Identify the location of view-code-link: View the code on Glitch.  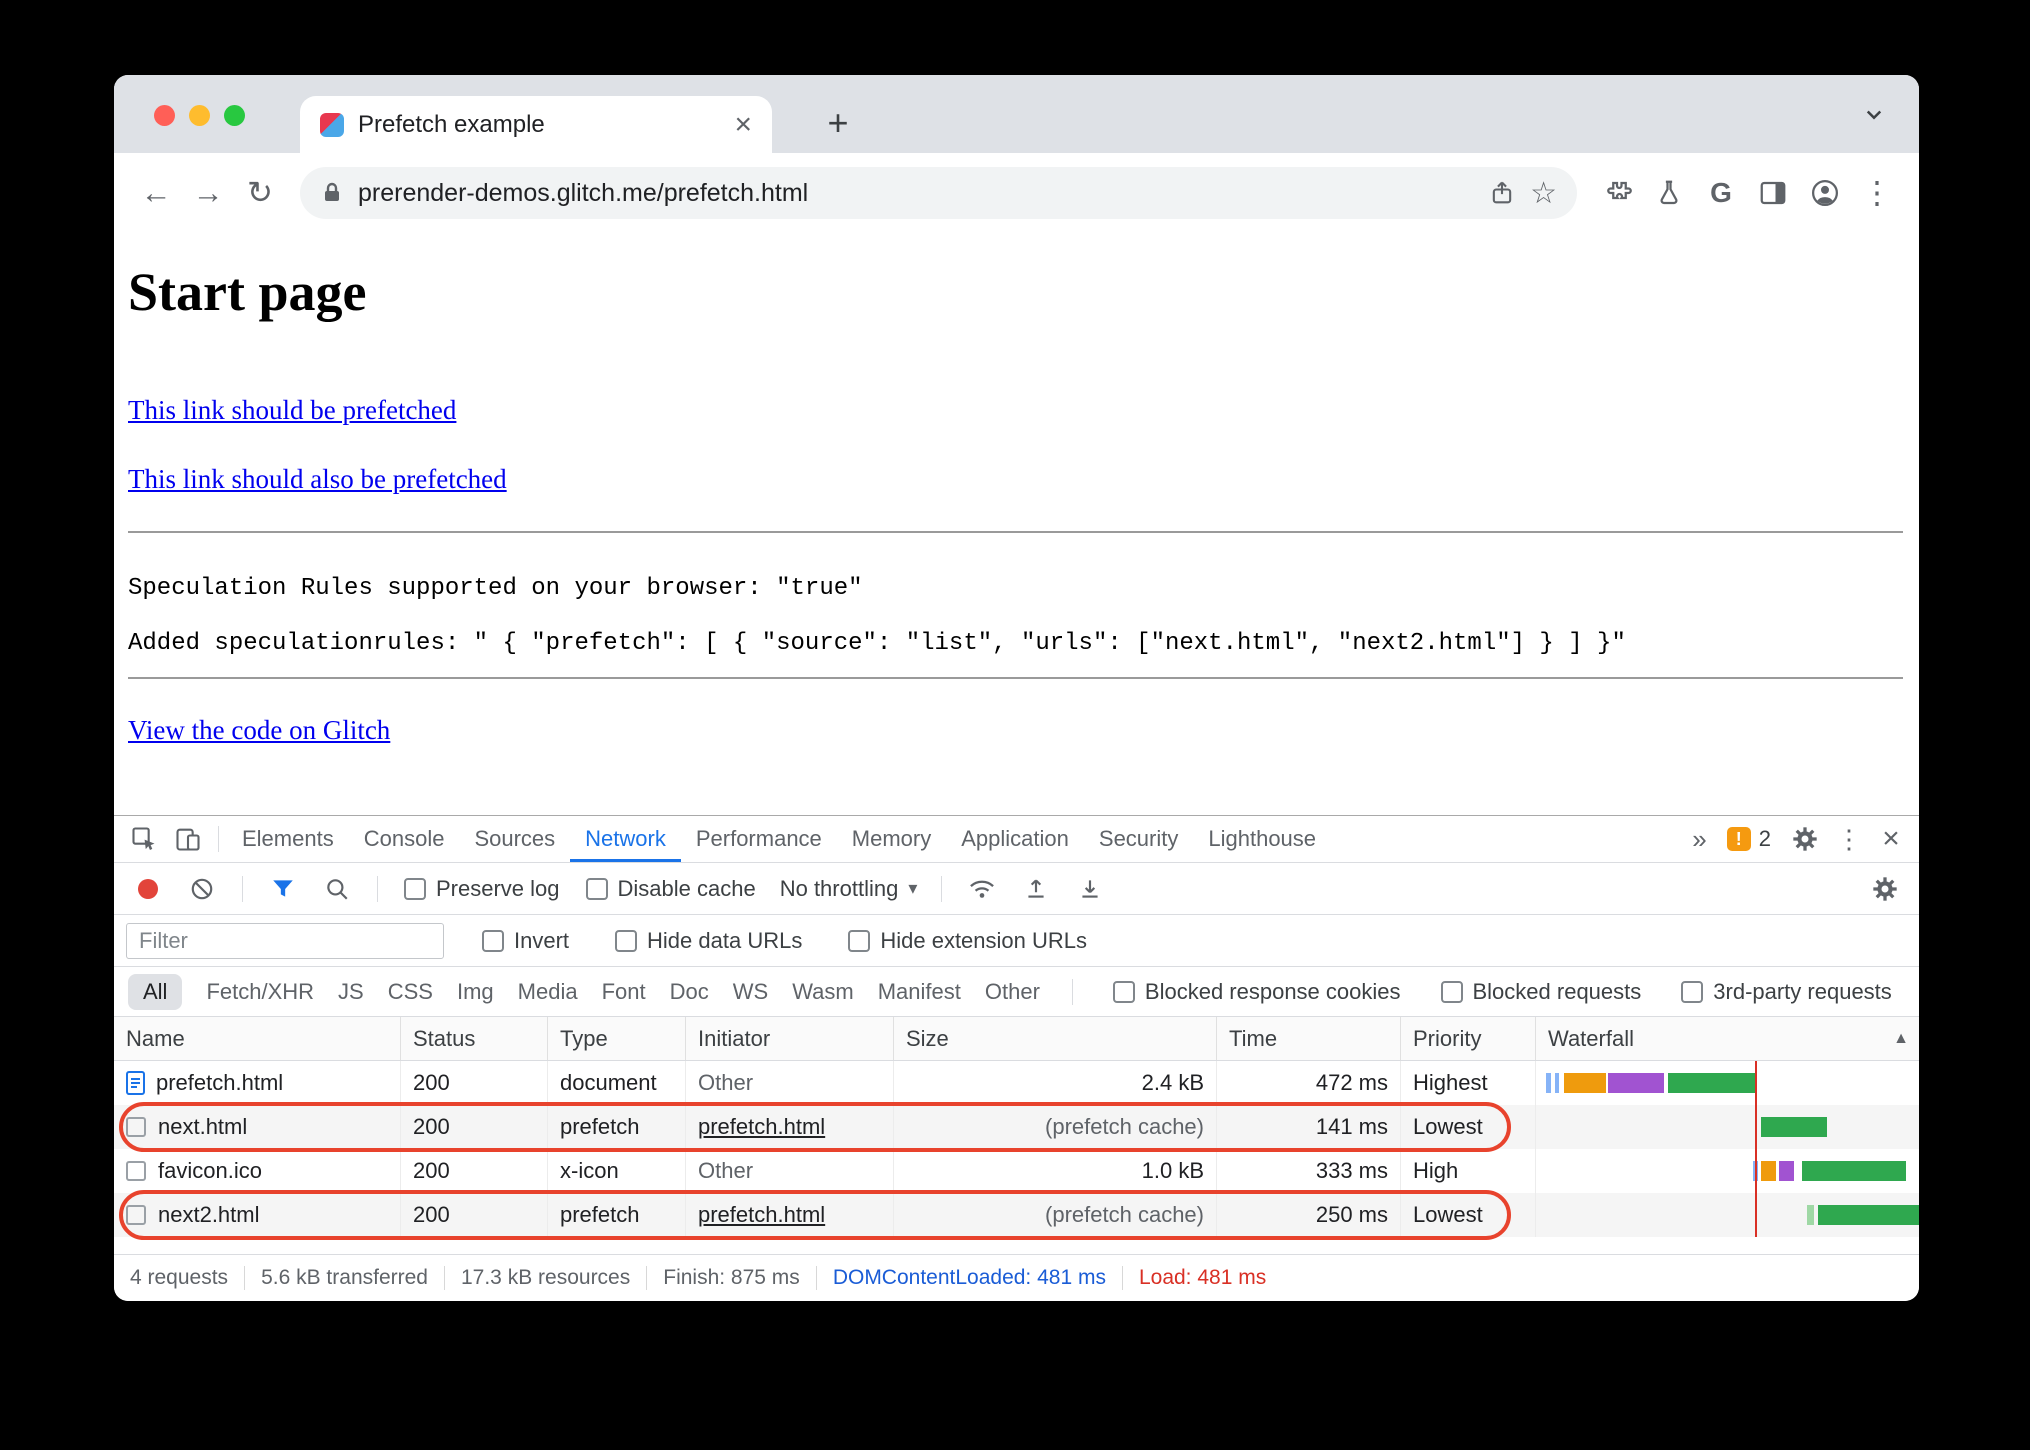
(259, 730).